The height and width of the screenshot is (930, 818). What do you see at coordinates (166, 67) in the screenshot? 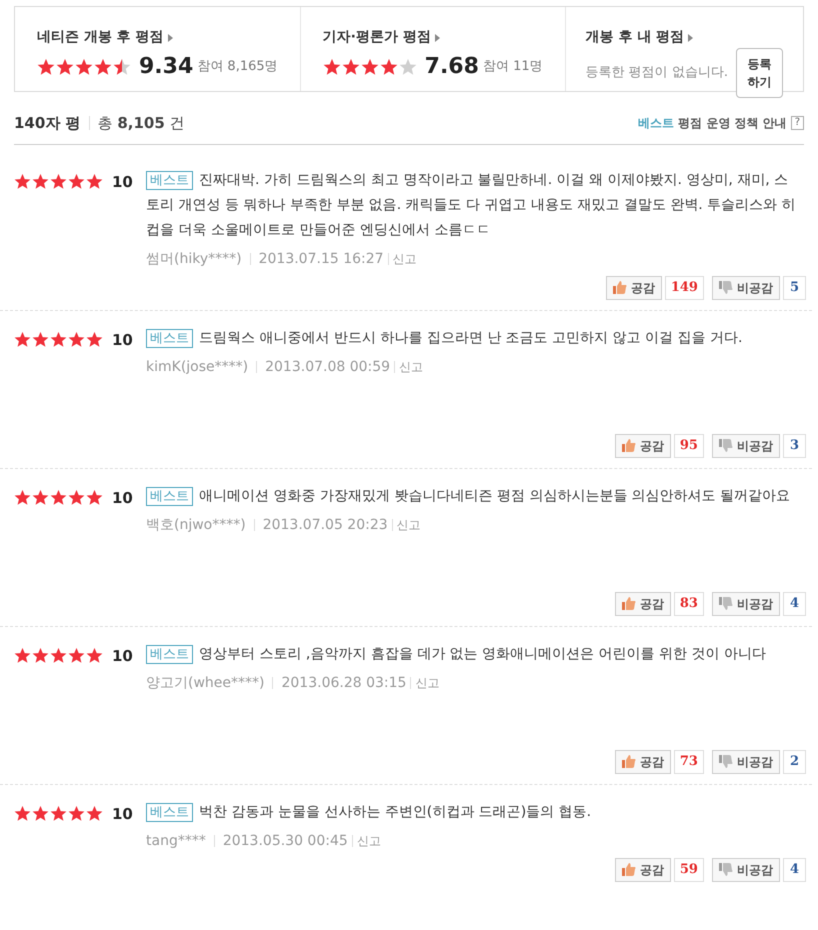
I see `rating-score: 9.34` at bounding box center [166, 67].